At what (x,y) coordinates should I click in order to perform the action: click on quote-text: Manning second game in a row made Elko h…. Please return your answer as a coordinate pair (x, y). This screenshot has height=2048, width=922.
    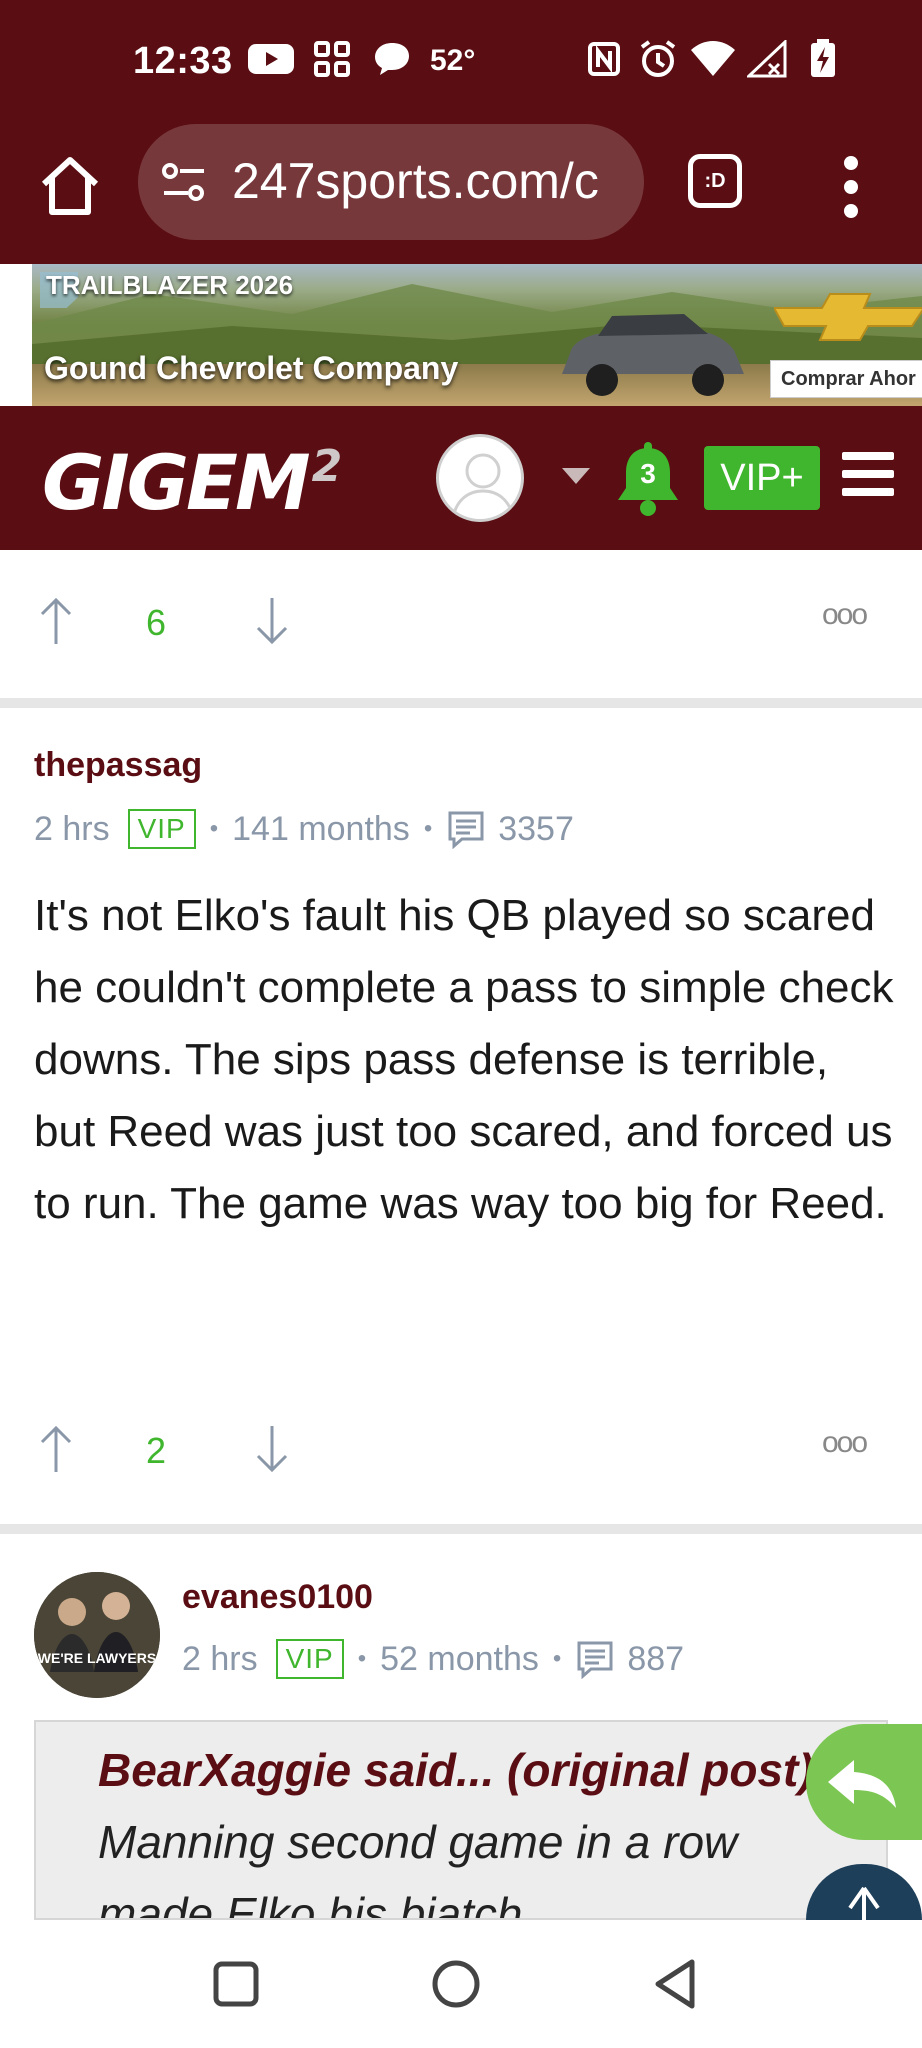
    Looking at the image, I should click on (418, 1868).